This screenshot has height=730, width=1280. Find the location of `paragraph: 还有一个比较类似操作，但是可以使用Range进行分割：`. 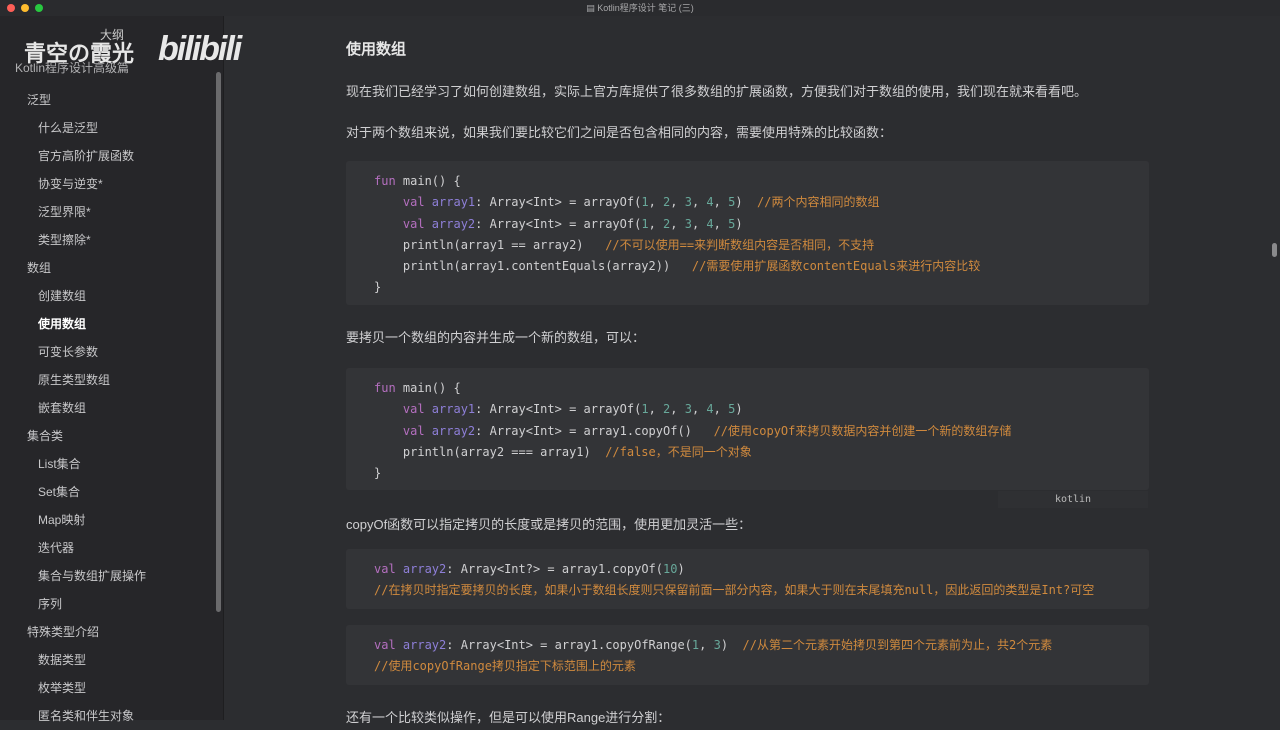

paragraph: 还有一个比较类似操作，但是可以使用Range进行分割： is located at coordinates (508, 717).